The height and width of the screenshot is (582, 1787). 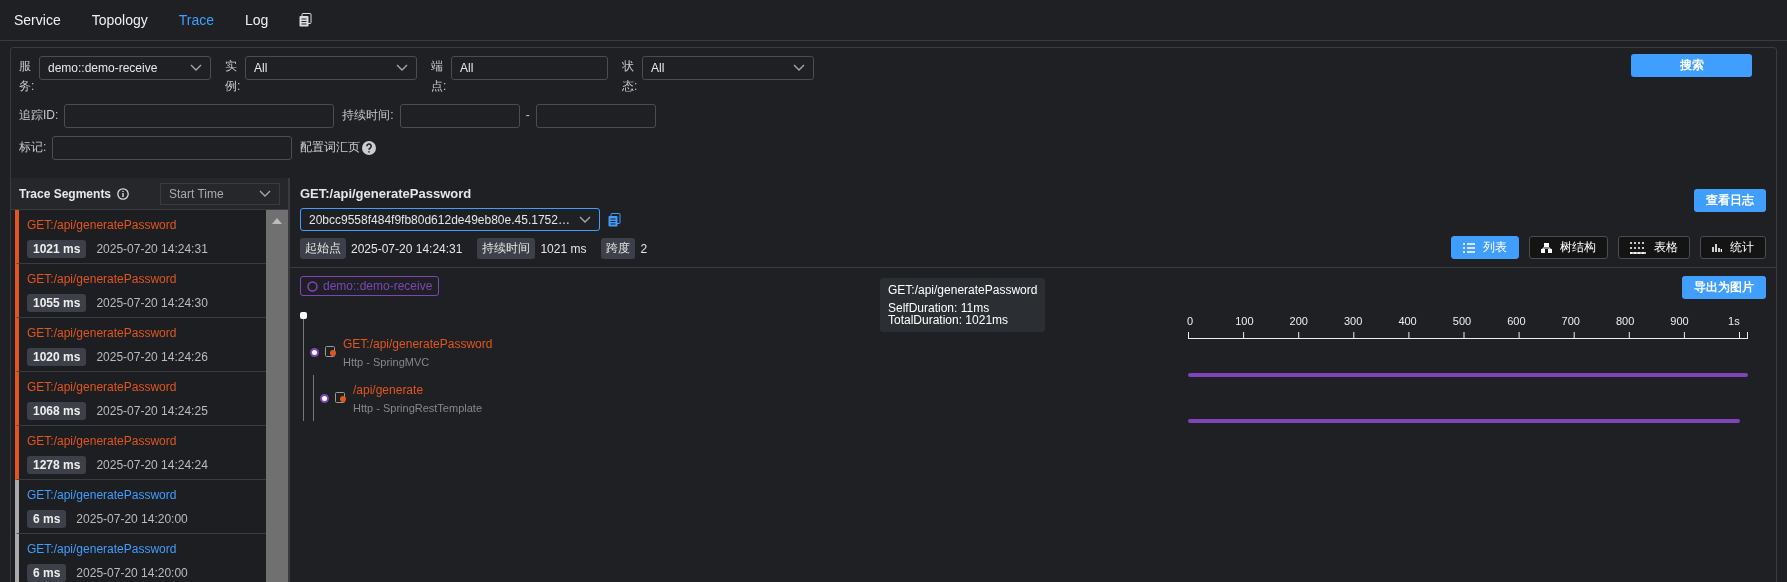 I want to click on view-mode-button: 统计, so click(x=1733, y=247).